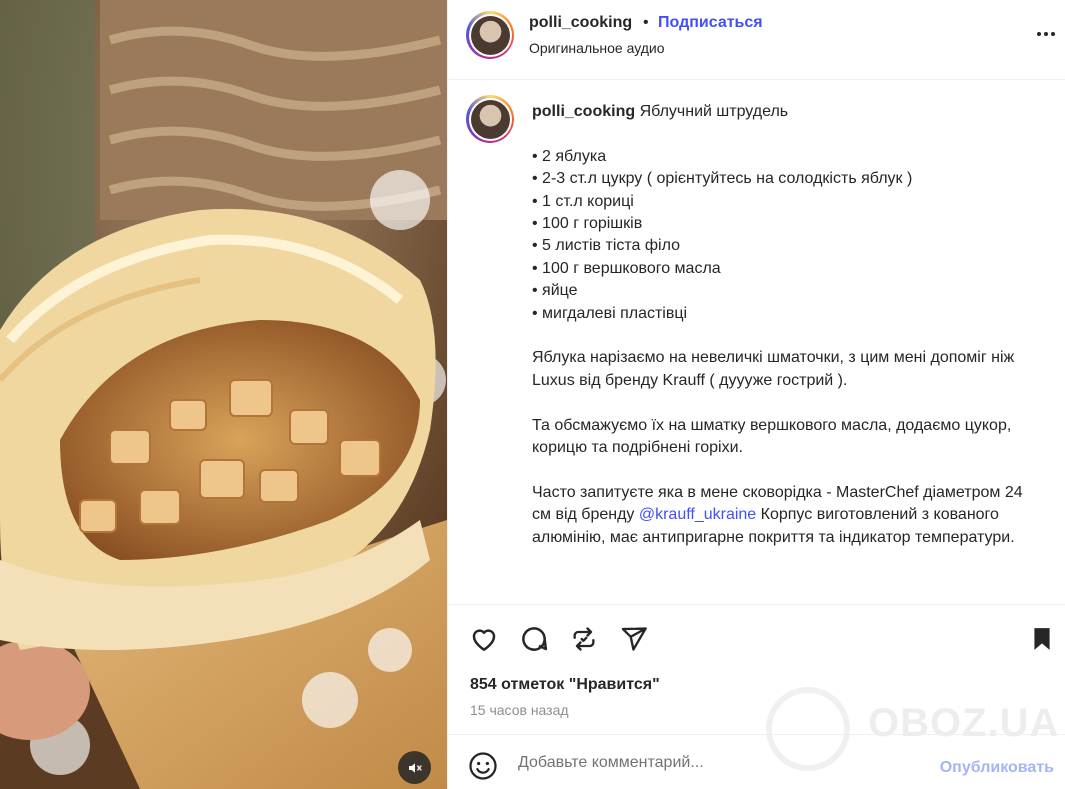 The image size is (1065, 789). Describe the element at coordinates (997, 768) in the screenshot. I see `publish-button: Опубликовать` at that location.